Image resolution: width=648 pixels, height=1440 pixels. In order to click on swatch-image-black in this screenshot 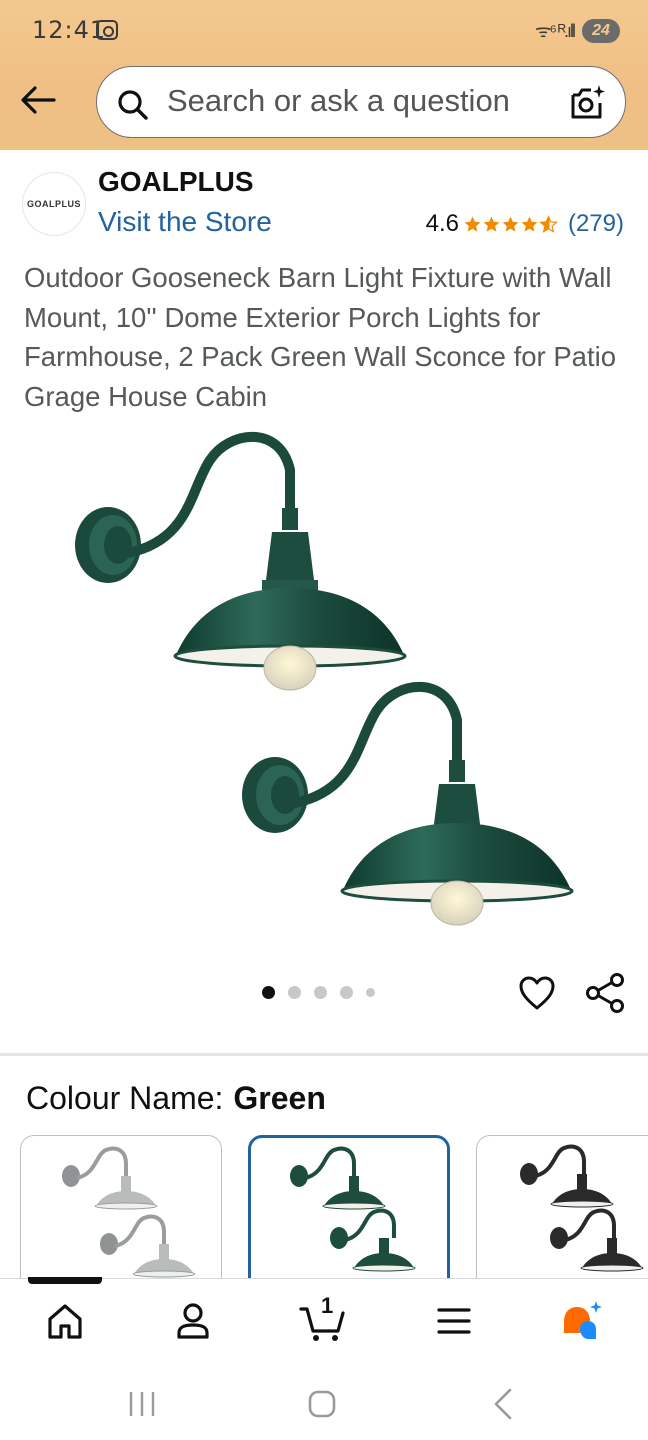, I will do `click(582, 1208)`.